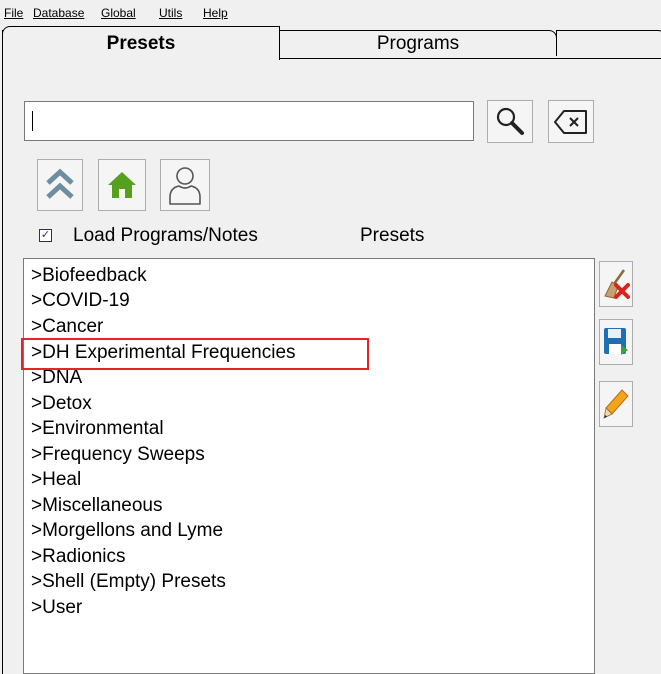 This screenshot has height=674, width=661. I want to click on panel-left-border, so click(2, 352).